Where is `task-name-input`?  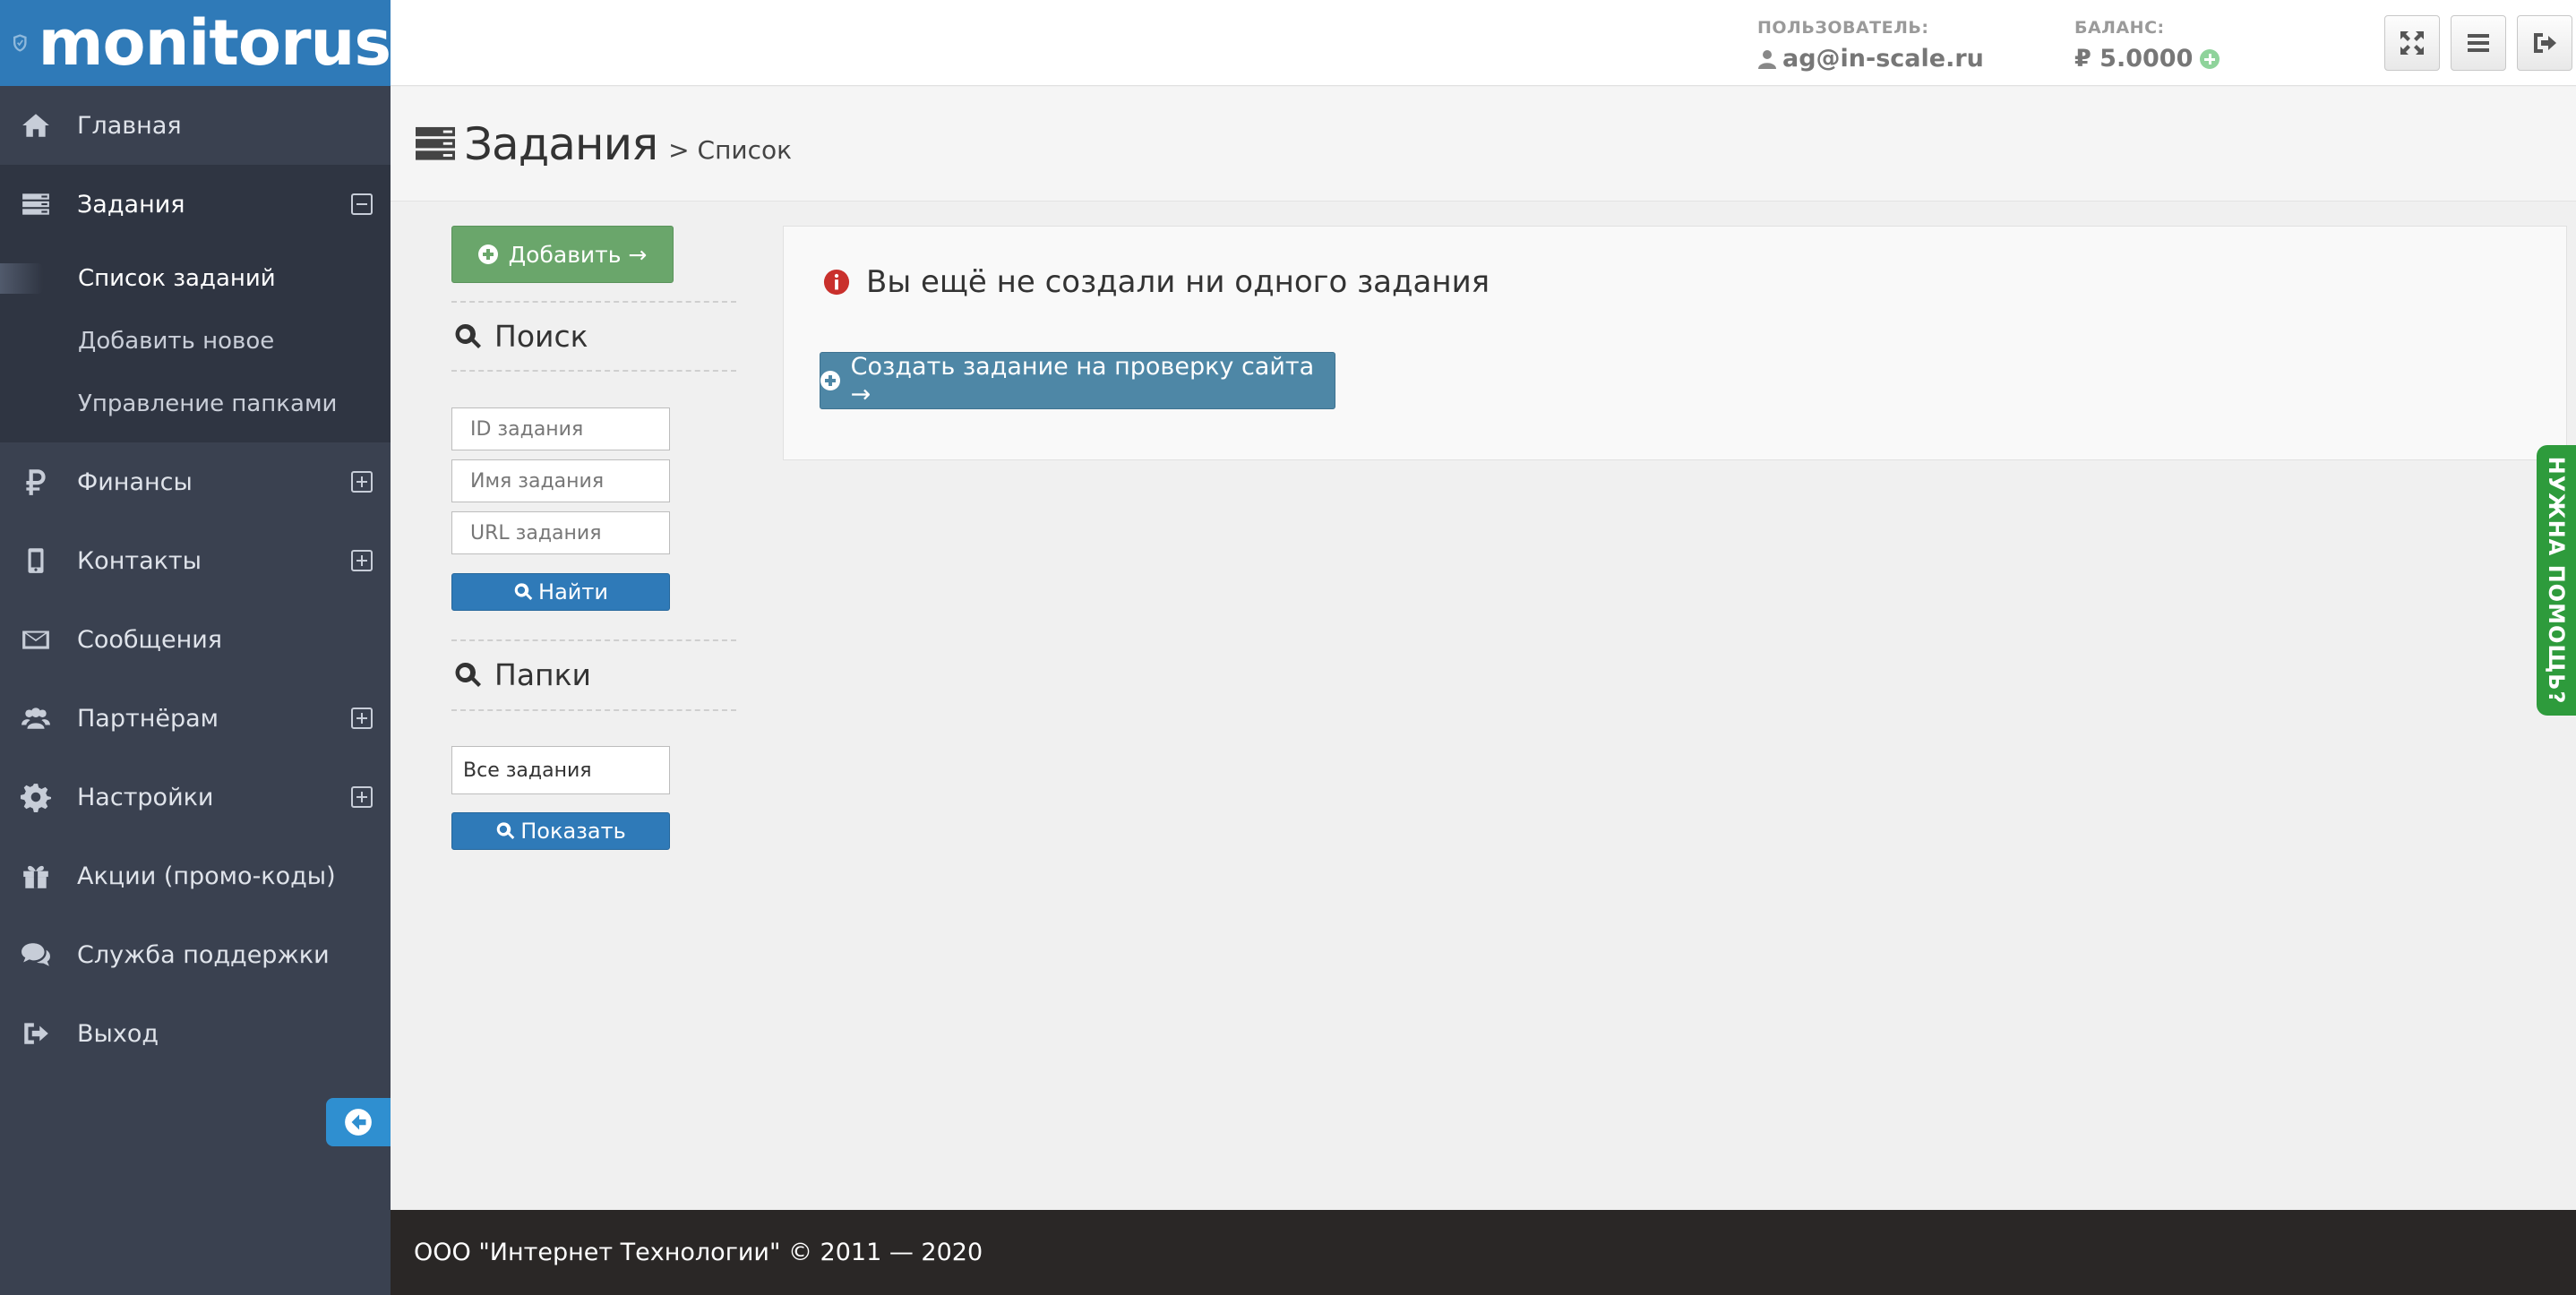 task-name-input is located at coordinates (560, 481).